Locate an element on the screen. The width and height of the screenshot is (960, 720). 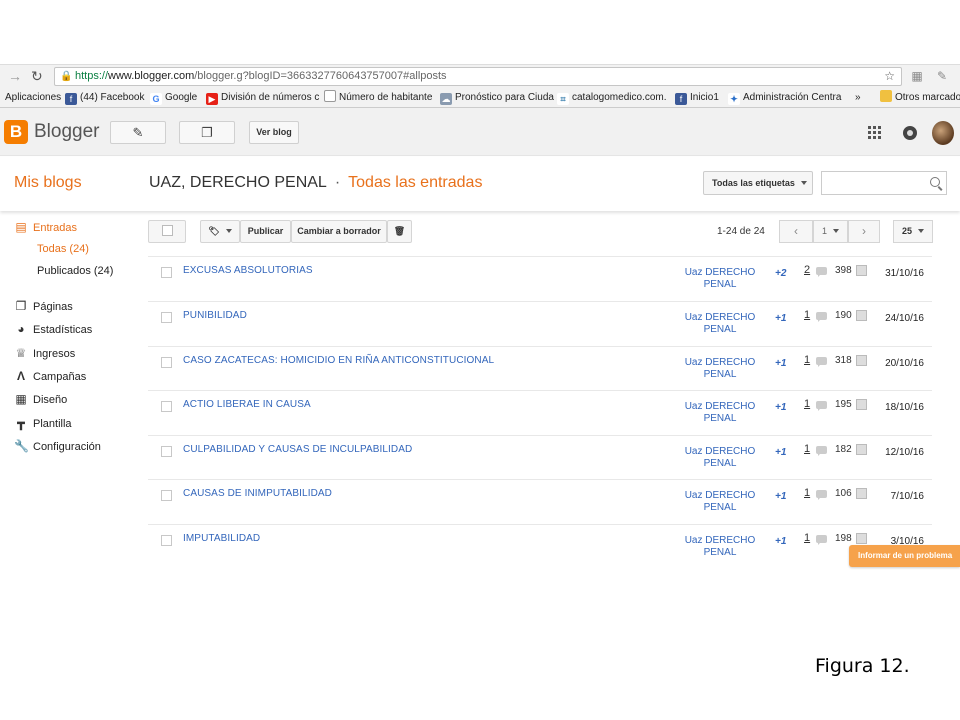
sidebar-item-label: Configuración is located at coordinates (67, 447).